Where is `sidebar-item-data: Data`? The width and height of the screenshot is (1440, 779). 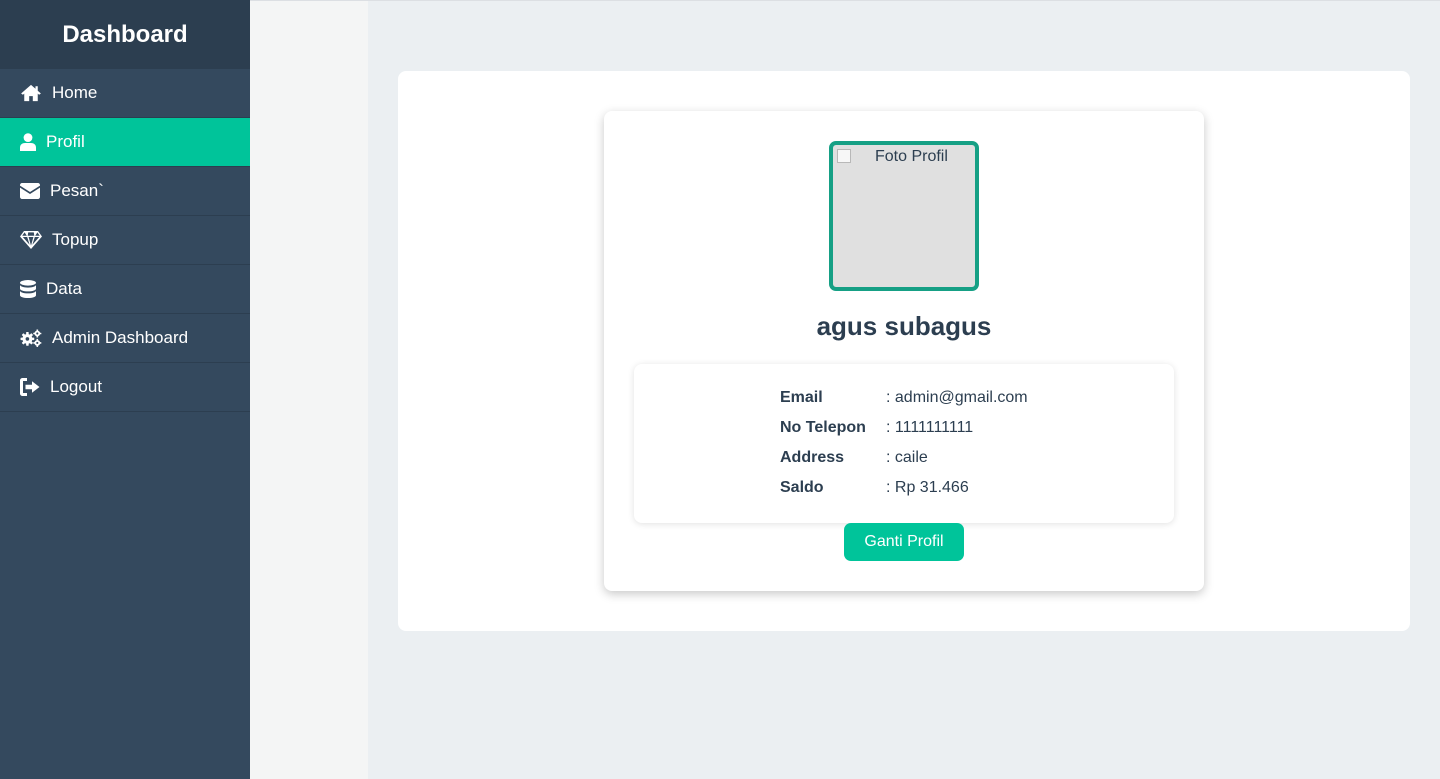
sidebar-item-data: Data is located at coordinates (125, 289).